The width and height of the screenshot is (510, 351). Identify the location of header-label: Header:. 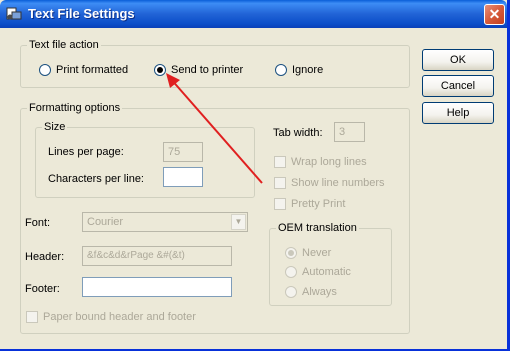
(45, 257).